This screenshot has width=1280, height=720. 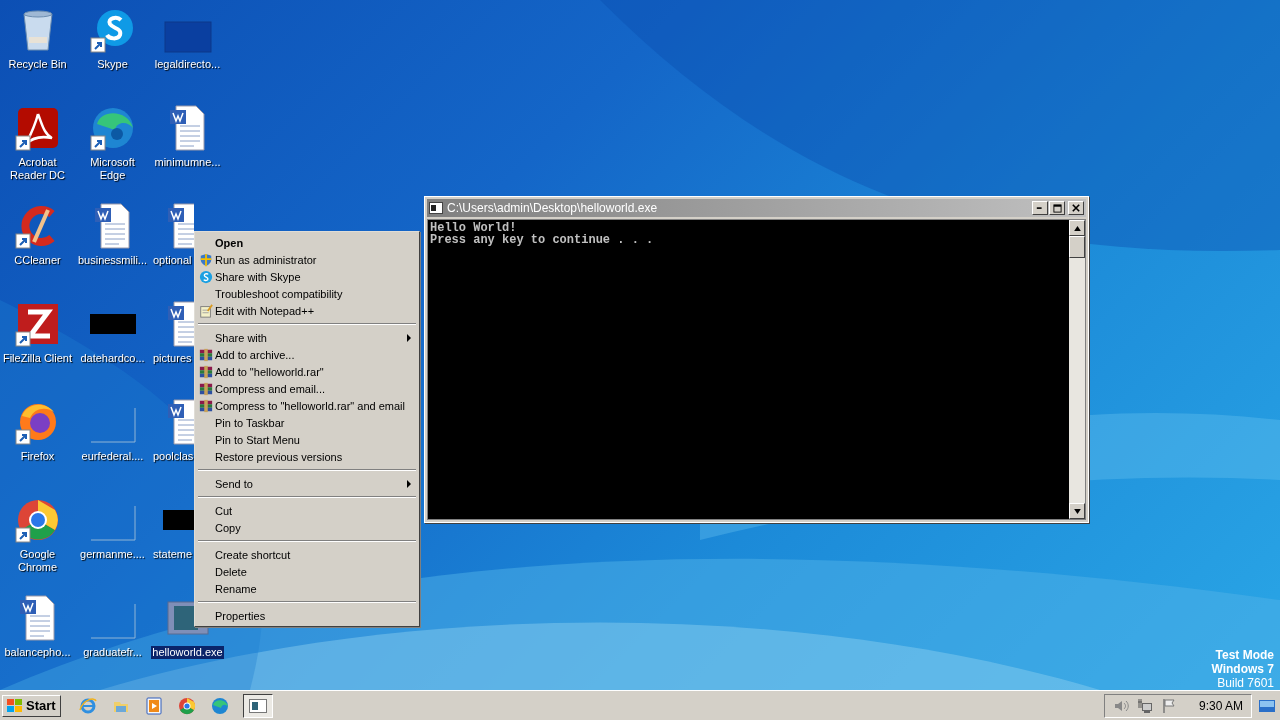 I want to click on console-line: Press any key to continue . . ., so click(x=542, y=240).